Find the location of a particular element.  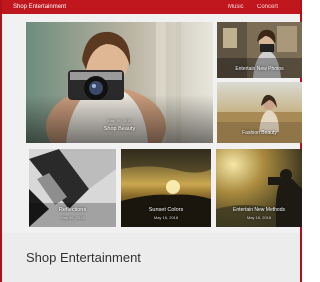

site-title: Shop Entertainment is located at coordinates (39, 7).